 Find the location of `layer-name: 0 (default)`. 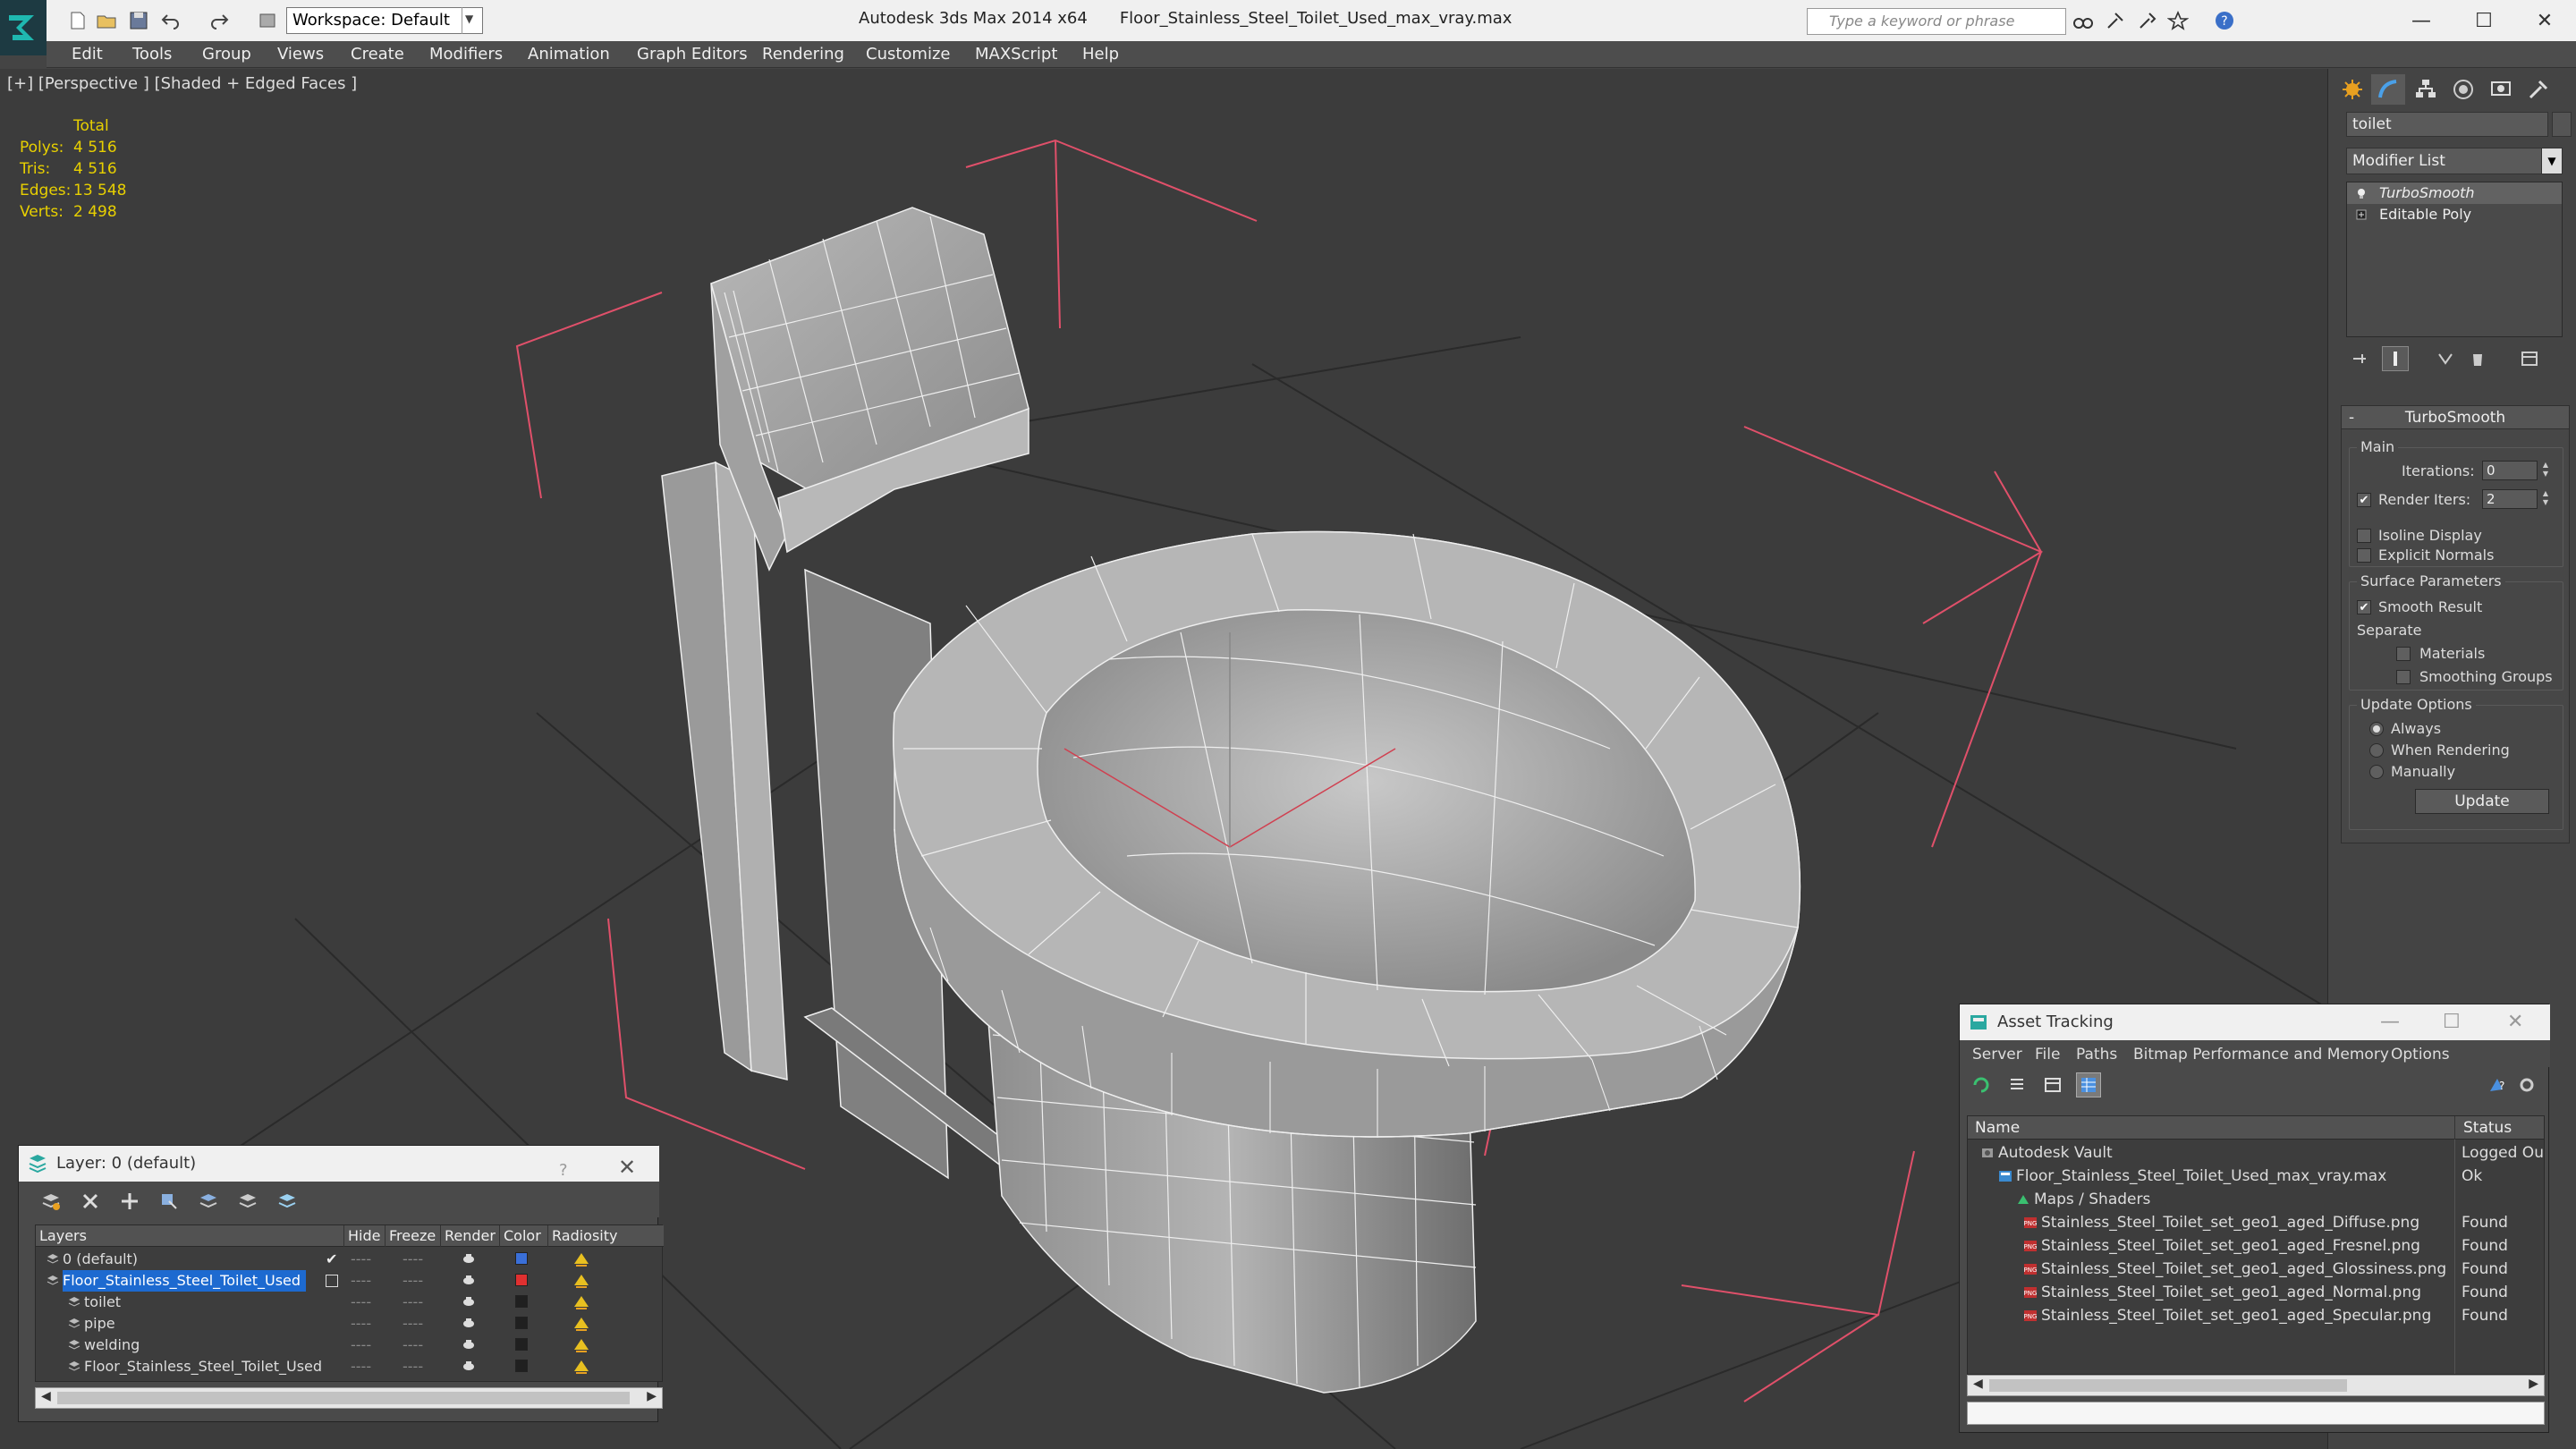

layer-name: 0 (default) is located at coordinates (103, 1259).